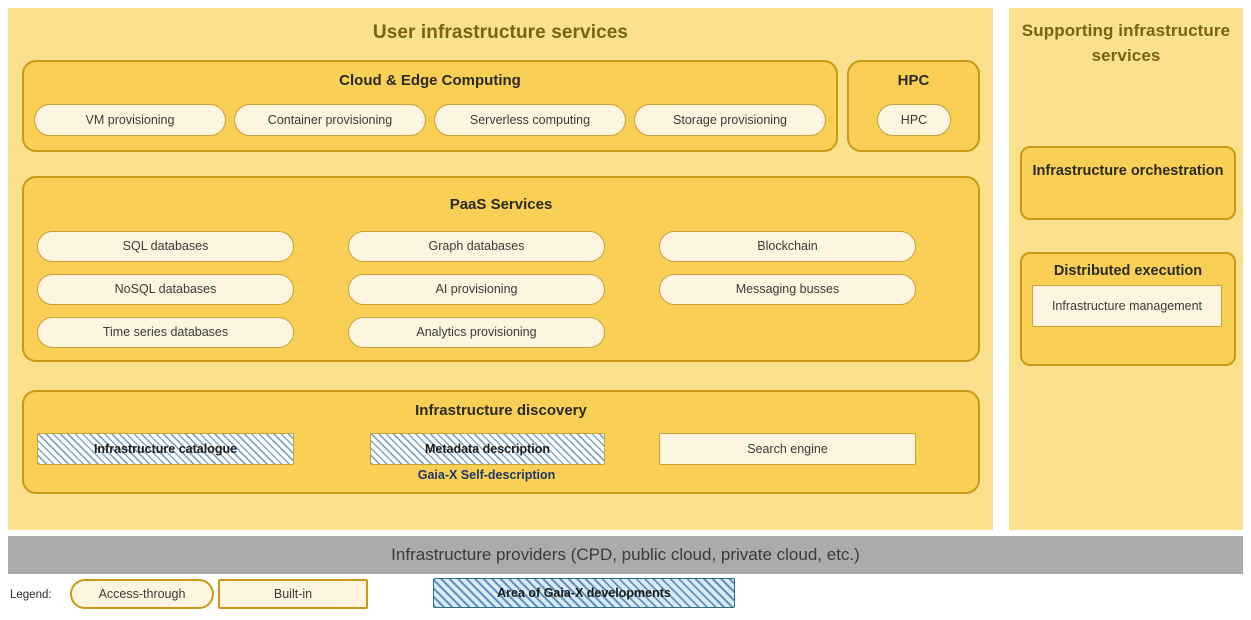 The image size is (1251, 620). I want to click on service-pill-container-provisioning: Container provisioning, so click(330, 120).